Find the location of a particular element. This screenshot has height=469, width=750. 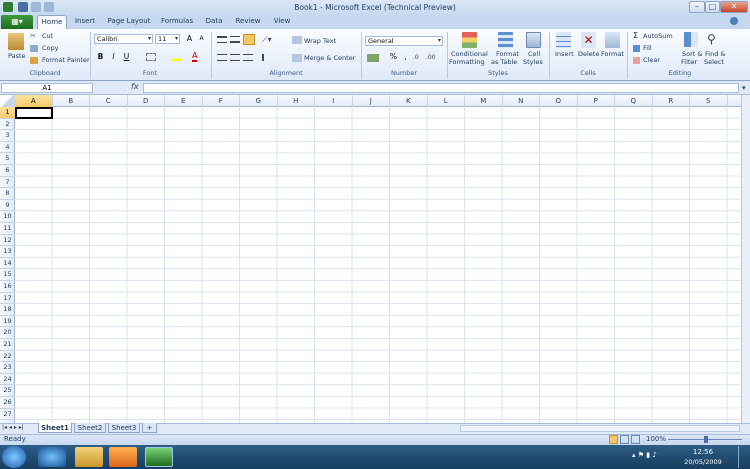

delete-cells-button: Delete is located at coordinates (588, 54).